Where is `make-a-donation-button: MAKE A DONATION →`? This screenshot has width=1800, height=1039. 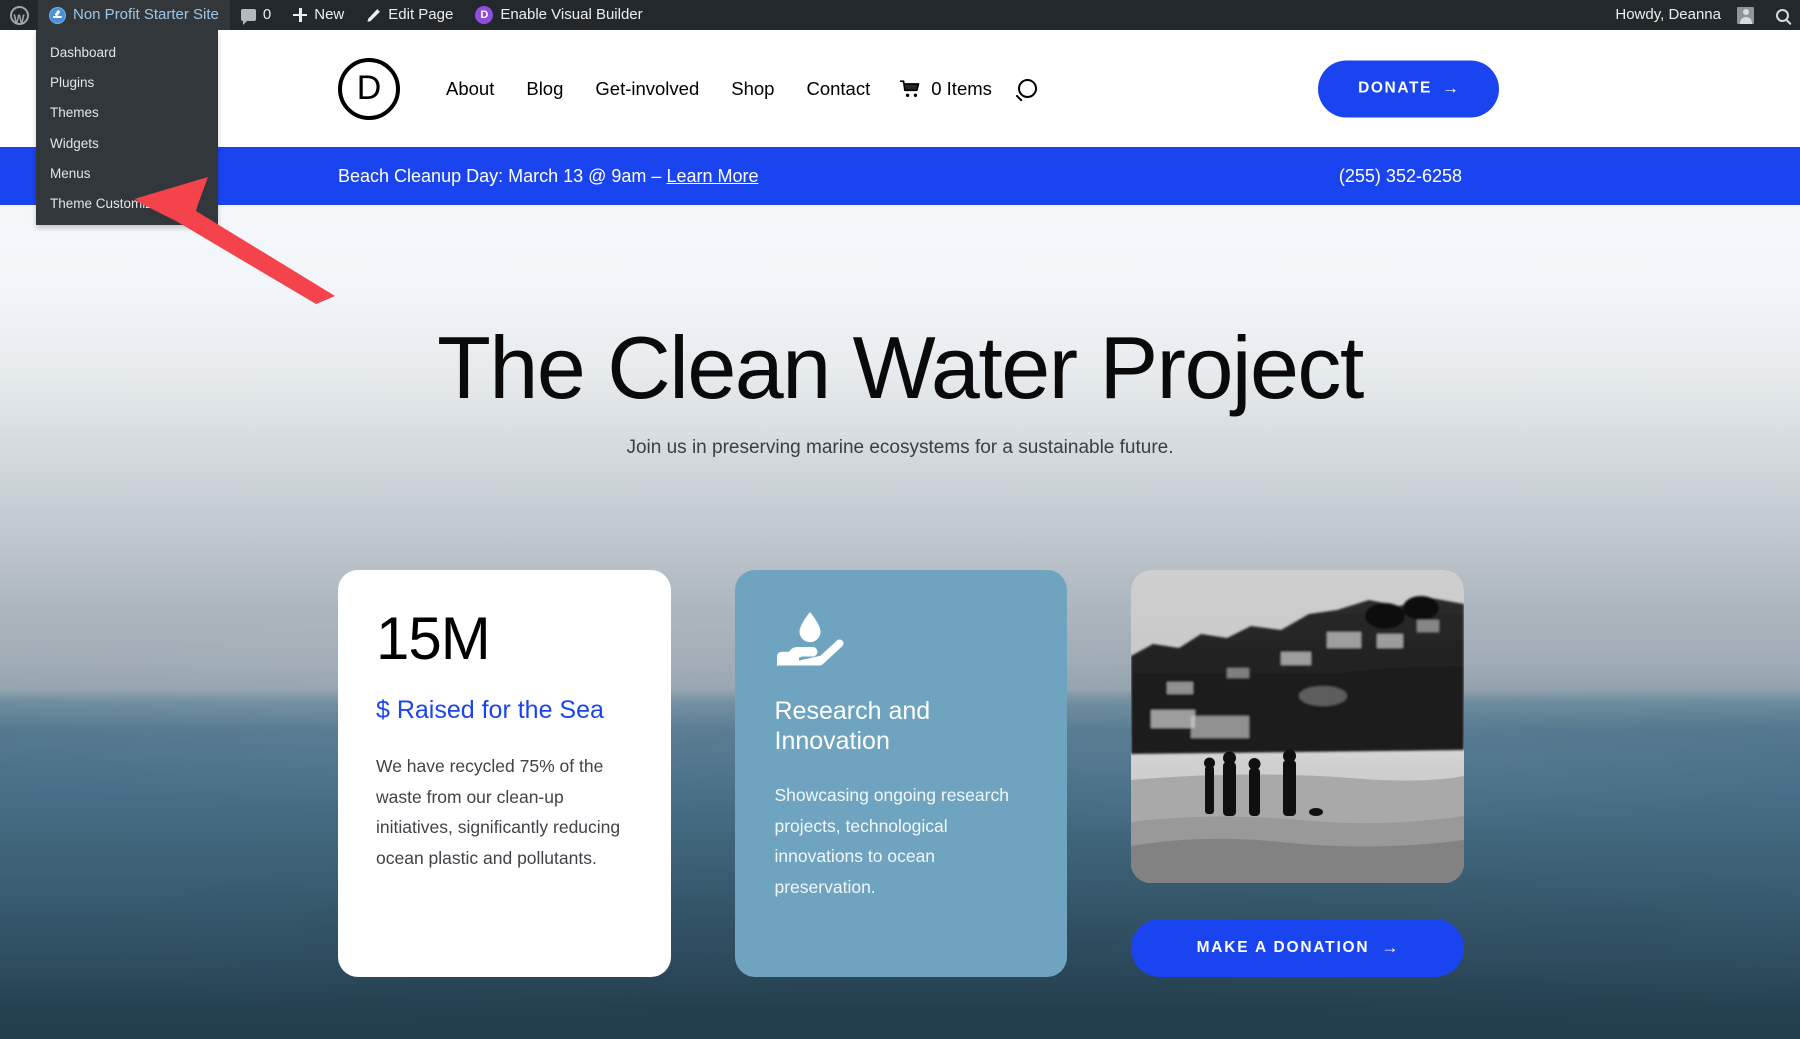
make-a-donation-button: MAKE A DONATION → is located at coordinates (1297, 948).